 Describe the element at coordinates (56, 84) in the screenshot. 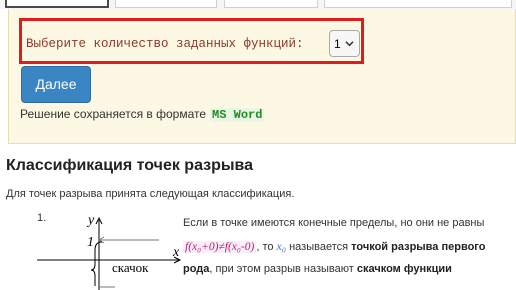

I see `next-button: Далее` at that location.